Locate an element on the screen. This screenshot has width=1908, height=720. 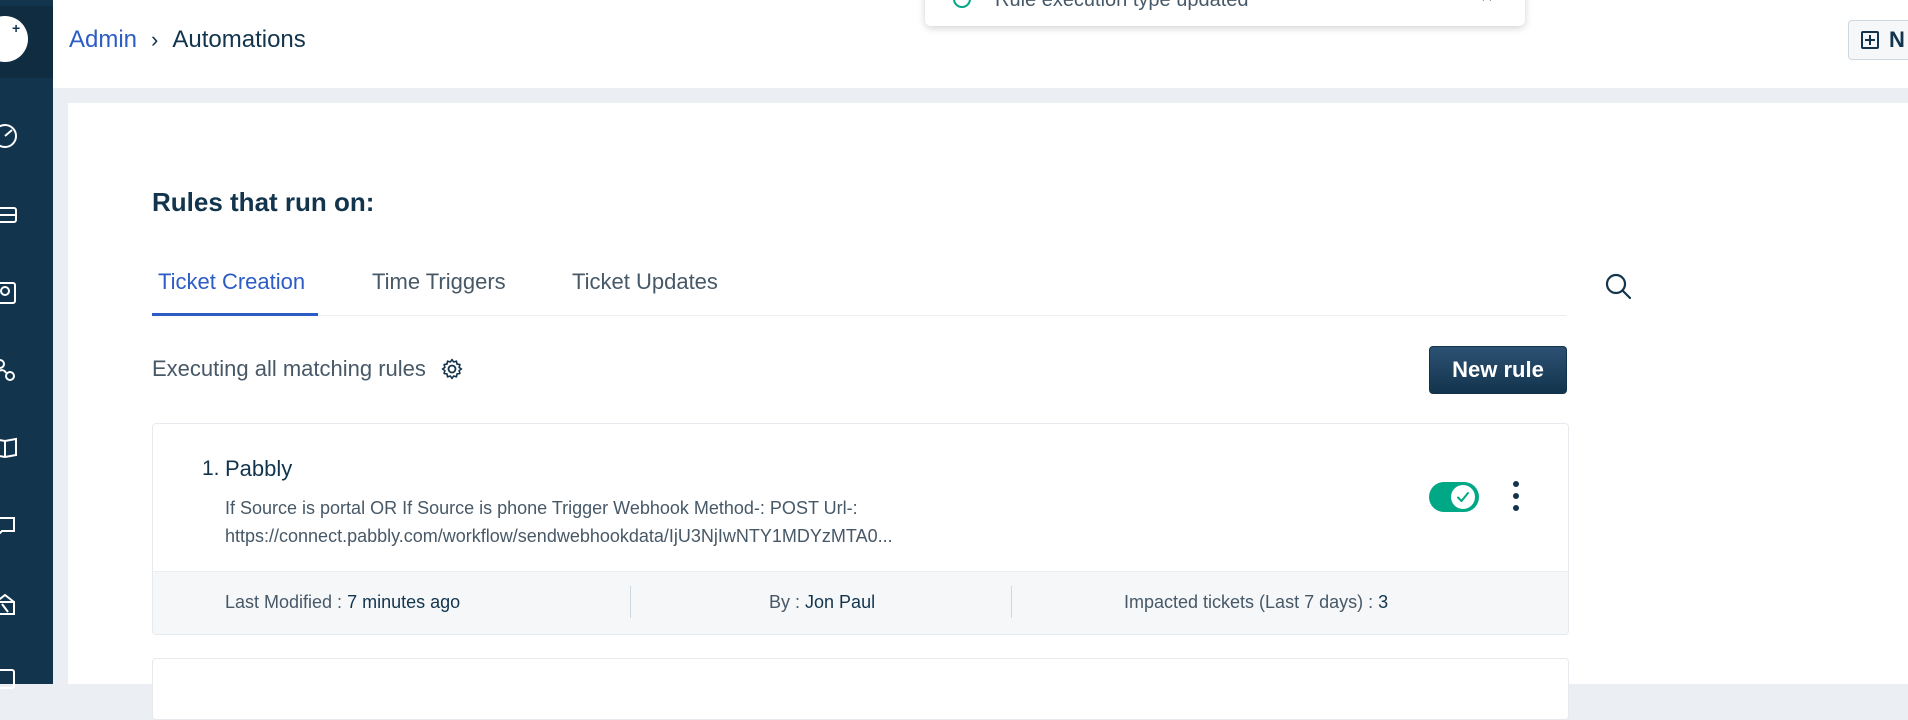
rule-number: 1. is located at coordinates (211, 468).